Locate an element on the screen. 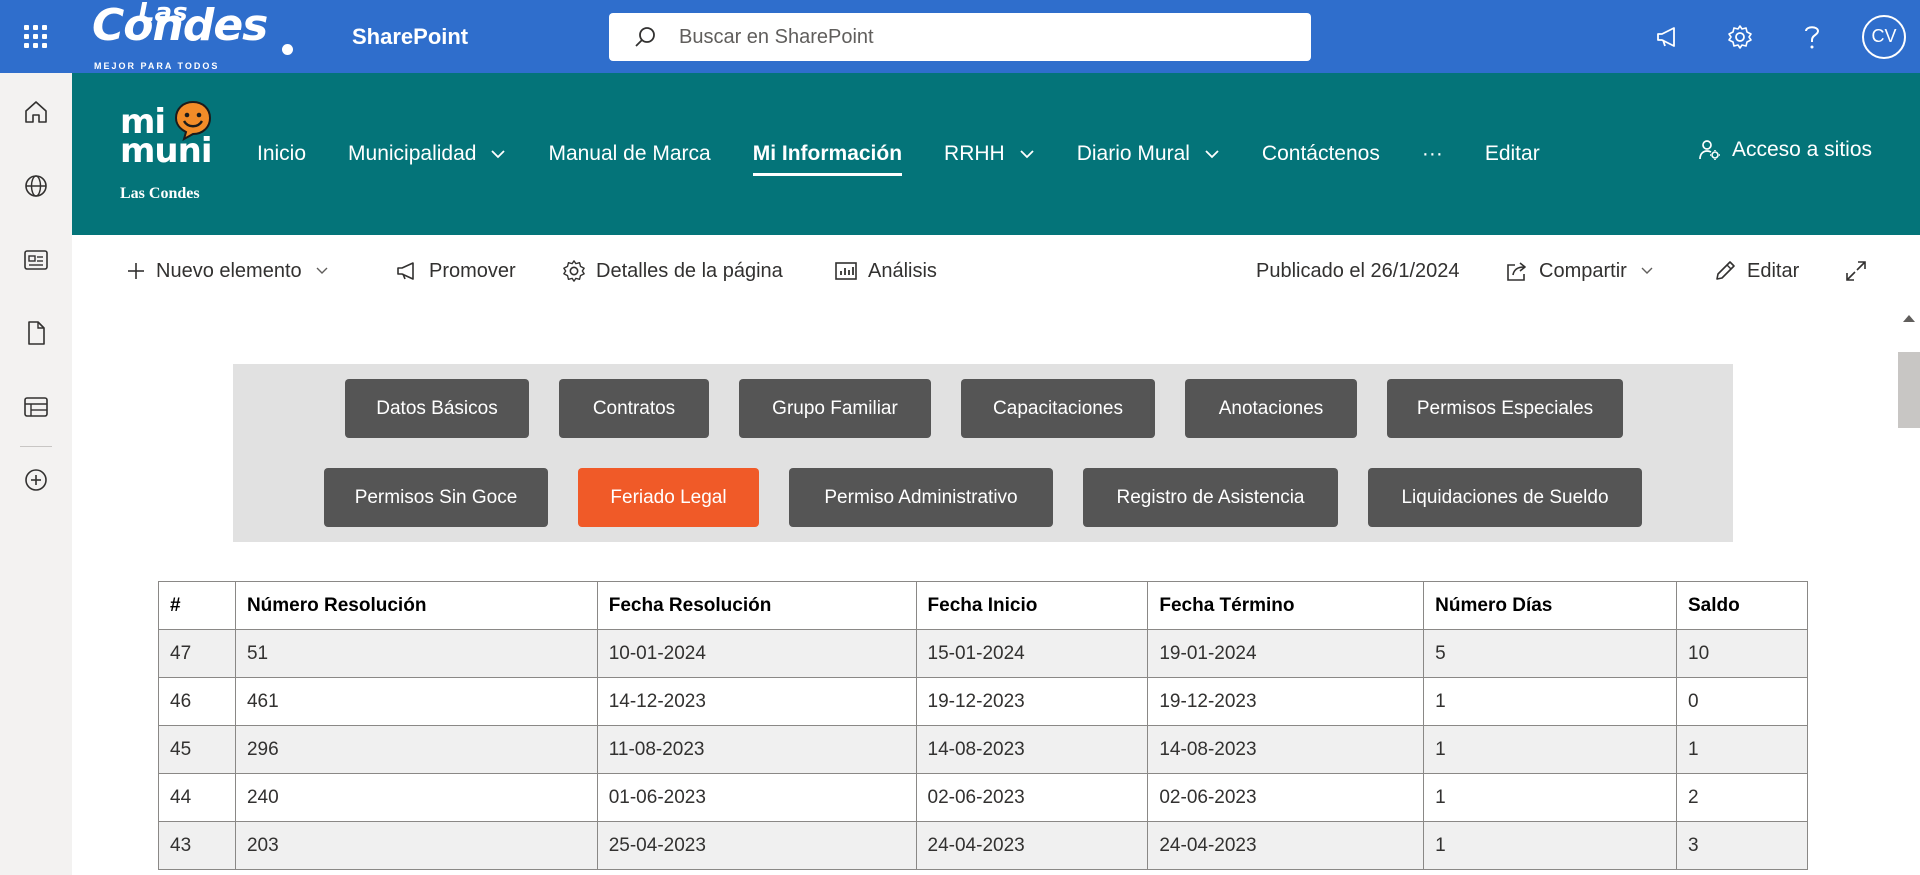 The width and height of the screenshot is (1920, 875). nav-contactenos: Contáctenos is located at coordinates (1321, 154).